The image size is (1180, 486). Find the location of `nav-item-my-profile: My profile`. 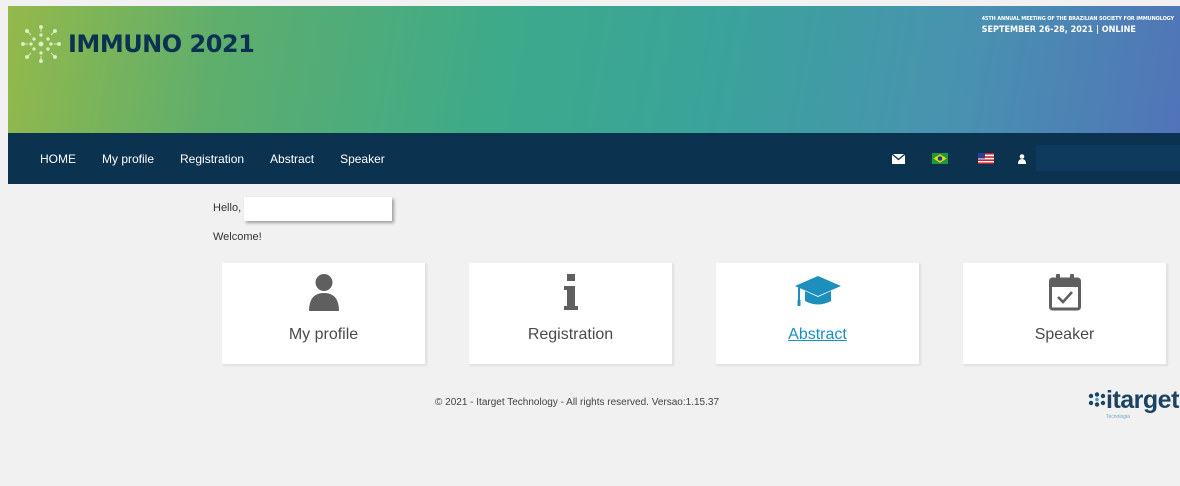

nav-item-my-profile: My profile is located at coordinates (128, 159).